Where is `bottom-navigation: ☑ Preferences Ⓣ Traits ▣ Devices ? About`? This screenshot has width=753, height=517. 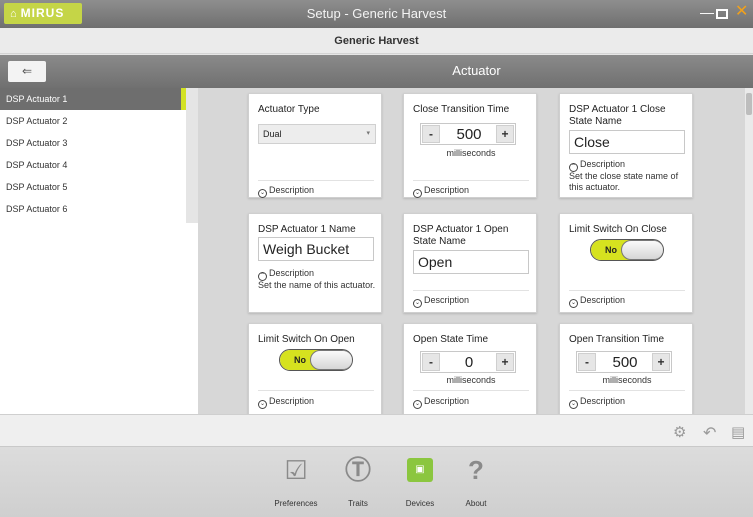 bottom-navigation: ☑ Preferences Ⓣ Traits ▣ Devices ? About is located at coordinates (376, 482).